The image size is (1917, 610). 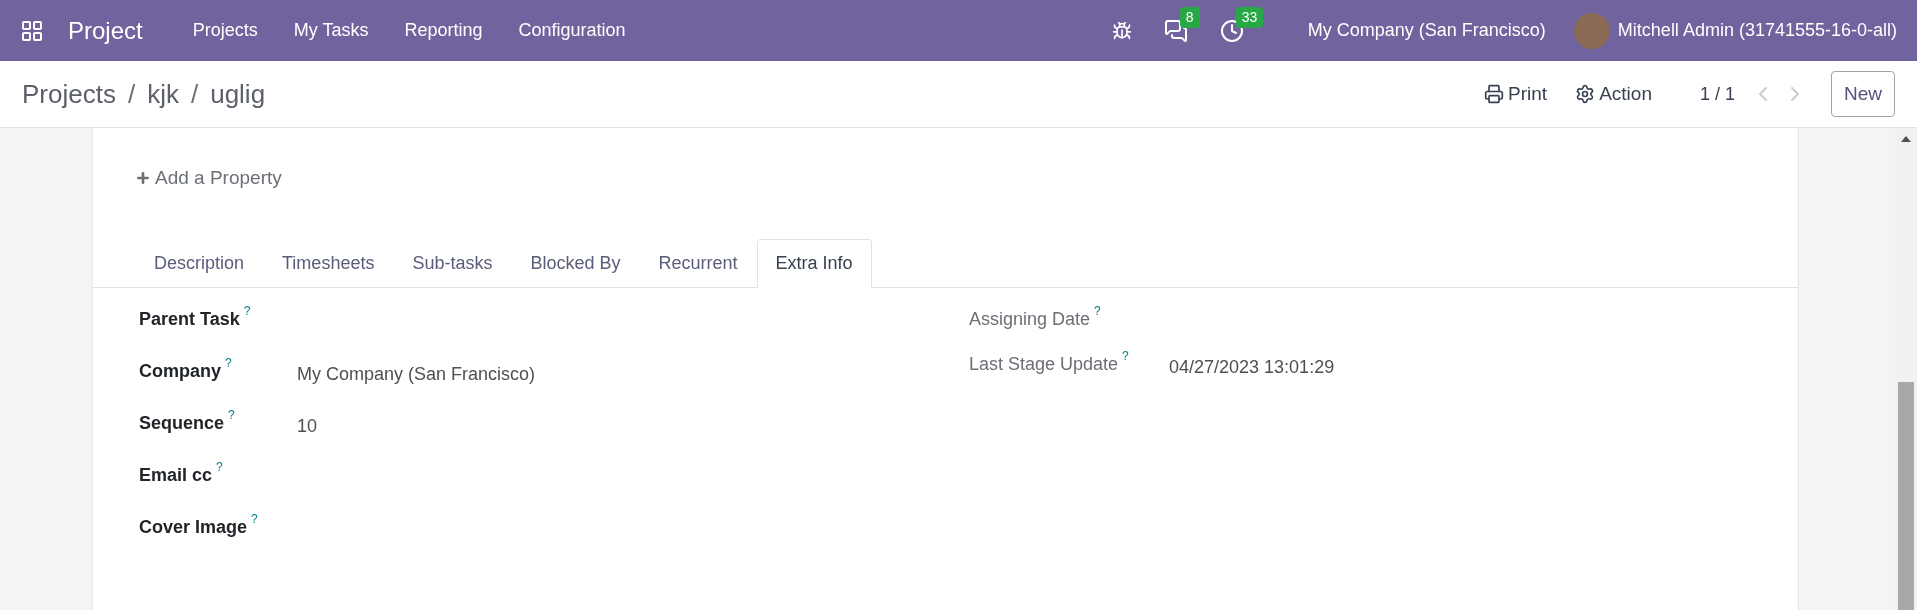 What do you see at coordinates (1613, 94) in the screenshot?
I see `action-button: Action` at bounding box center [1613, 94].